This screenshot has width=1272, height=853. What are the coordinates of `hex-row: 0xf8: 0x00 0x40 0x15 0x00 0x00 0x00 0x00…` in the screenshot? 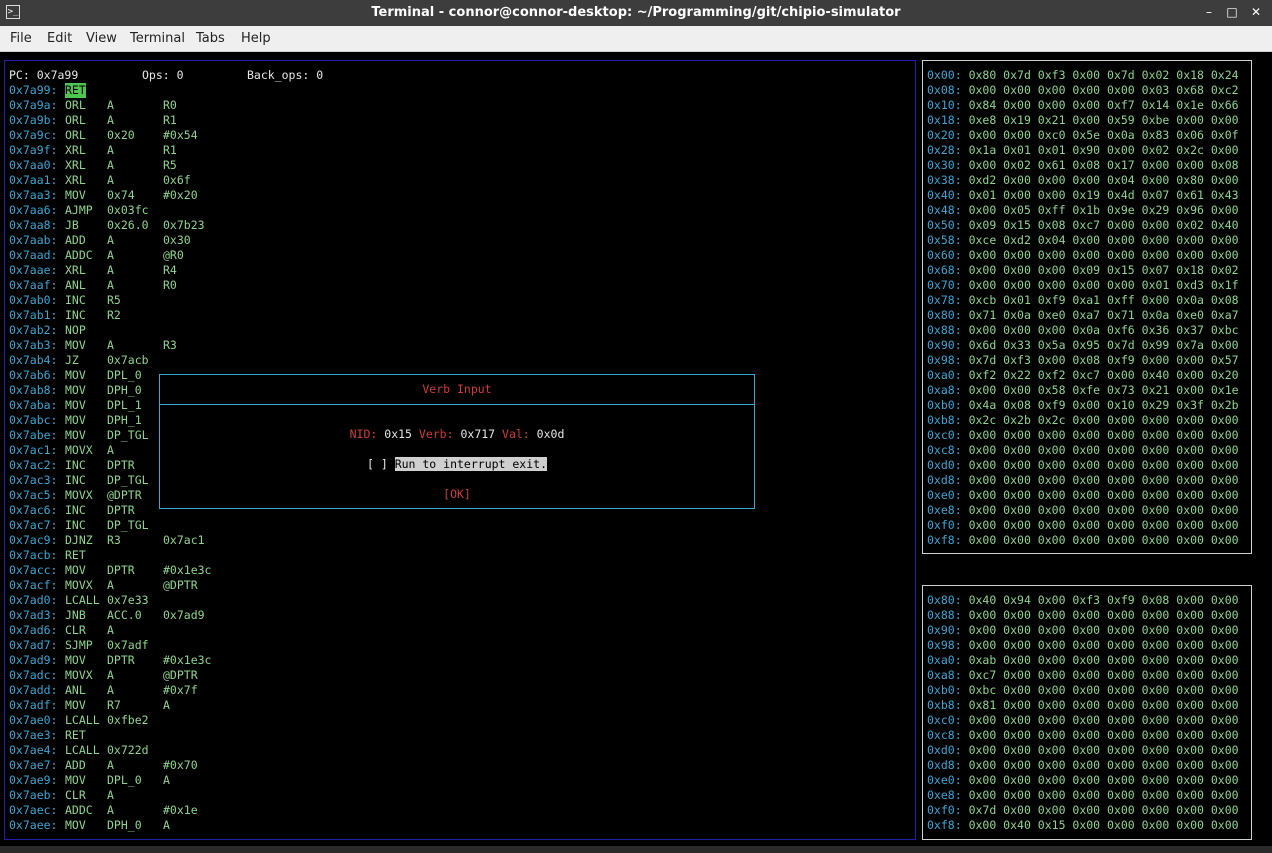 It's located at (1083, 825).